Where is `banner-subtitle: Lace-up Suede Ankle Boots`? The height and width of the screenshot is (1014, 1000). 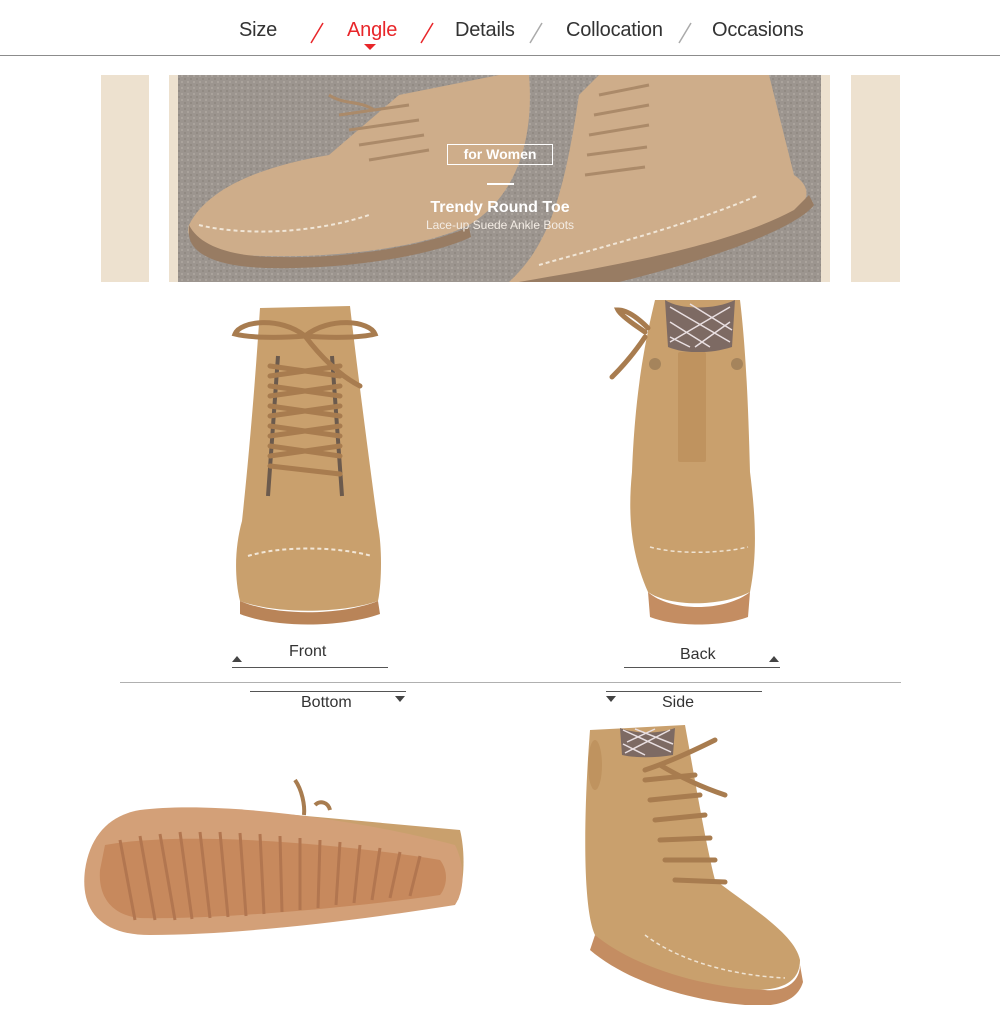 banner-subtitle: Lace-up Suede Ankle Boots is located at coordinates (500, 225).